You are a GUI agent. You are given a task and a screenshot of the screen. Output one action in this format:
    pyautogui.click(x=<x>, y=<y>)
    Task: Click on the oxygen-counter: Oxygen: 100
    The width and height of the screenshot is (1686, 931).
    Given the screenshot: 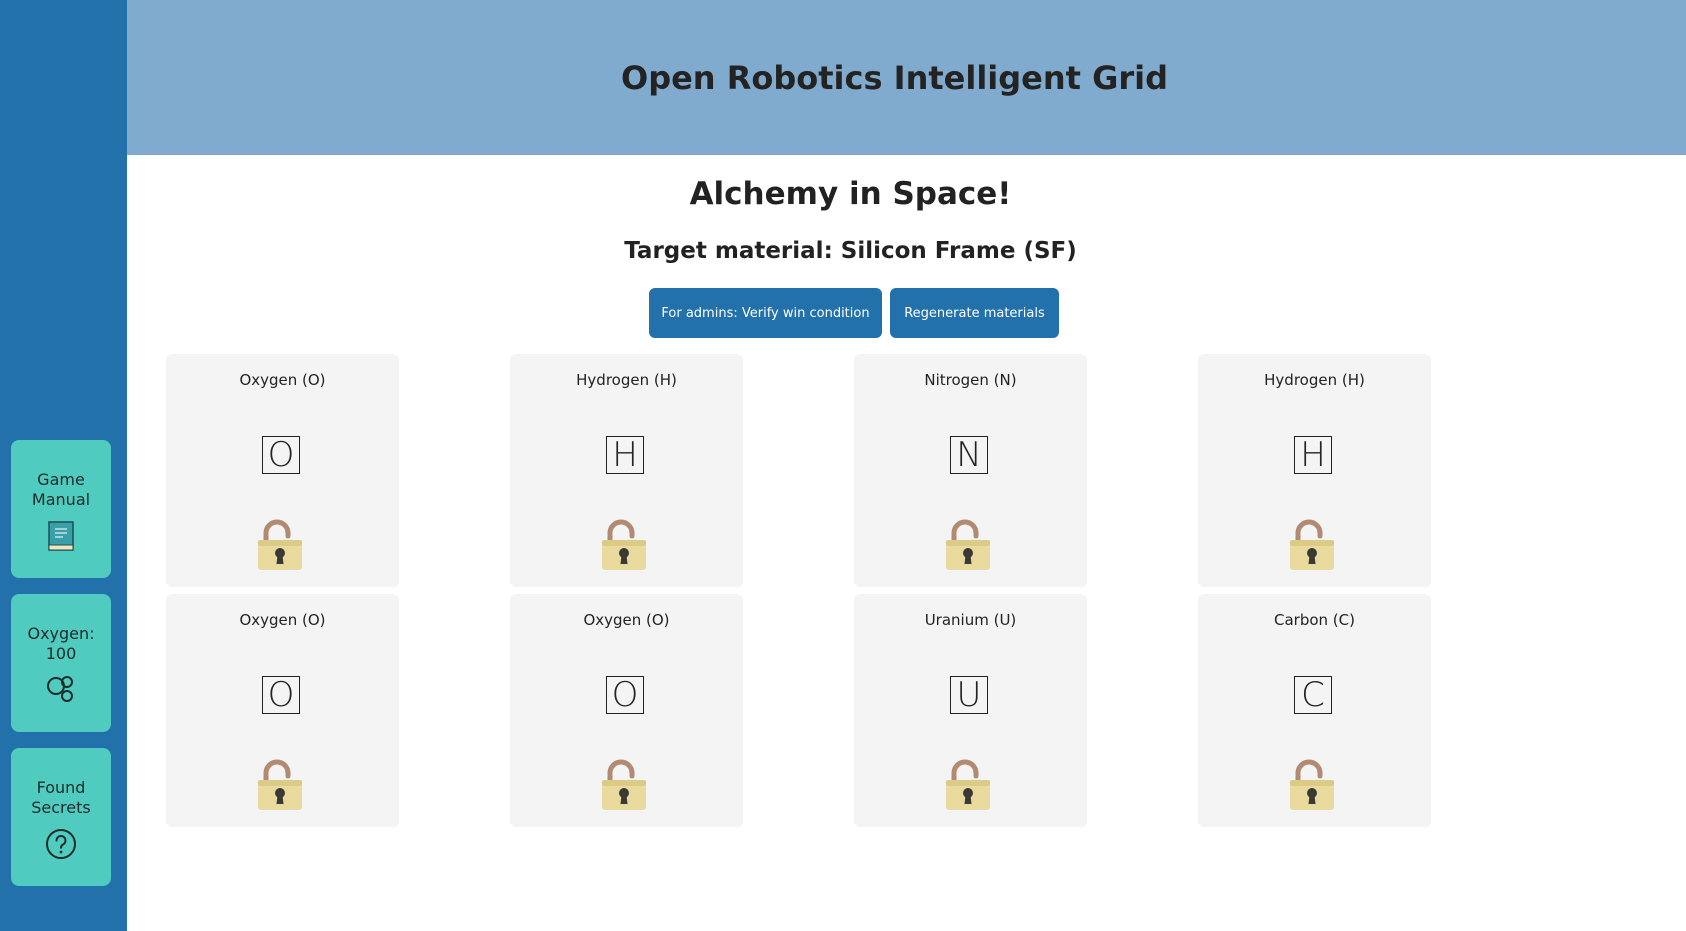 What is the action you would take?
    pyautogui.click(x=61, y=663)
    